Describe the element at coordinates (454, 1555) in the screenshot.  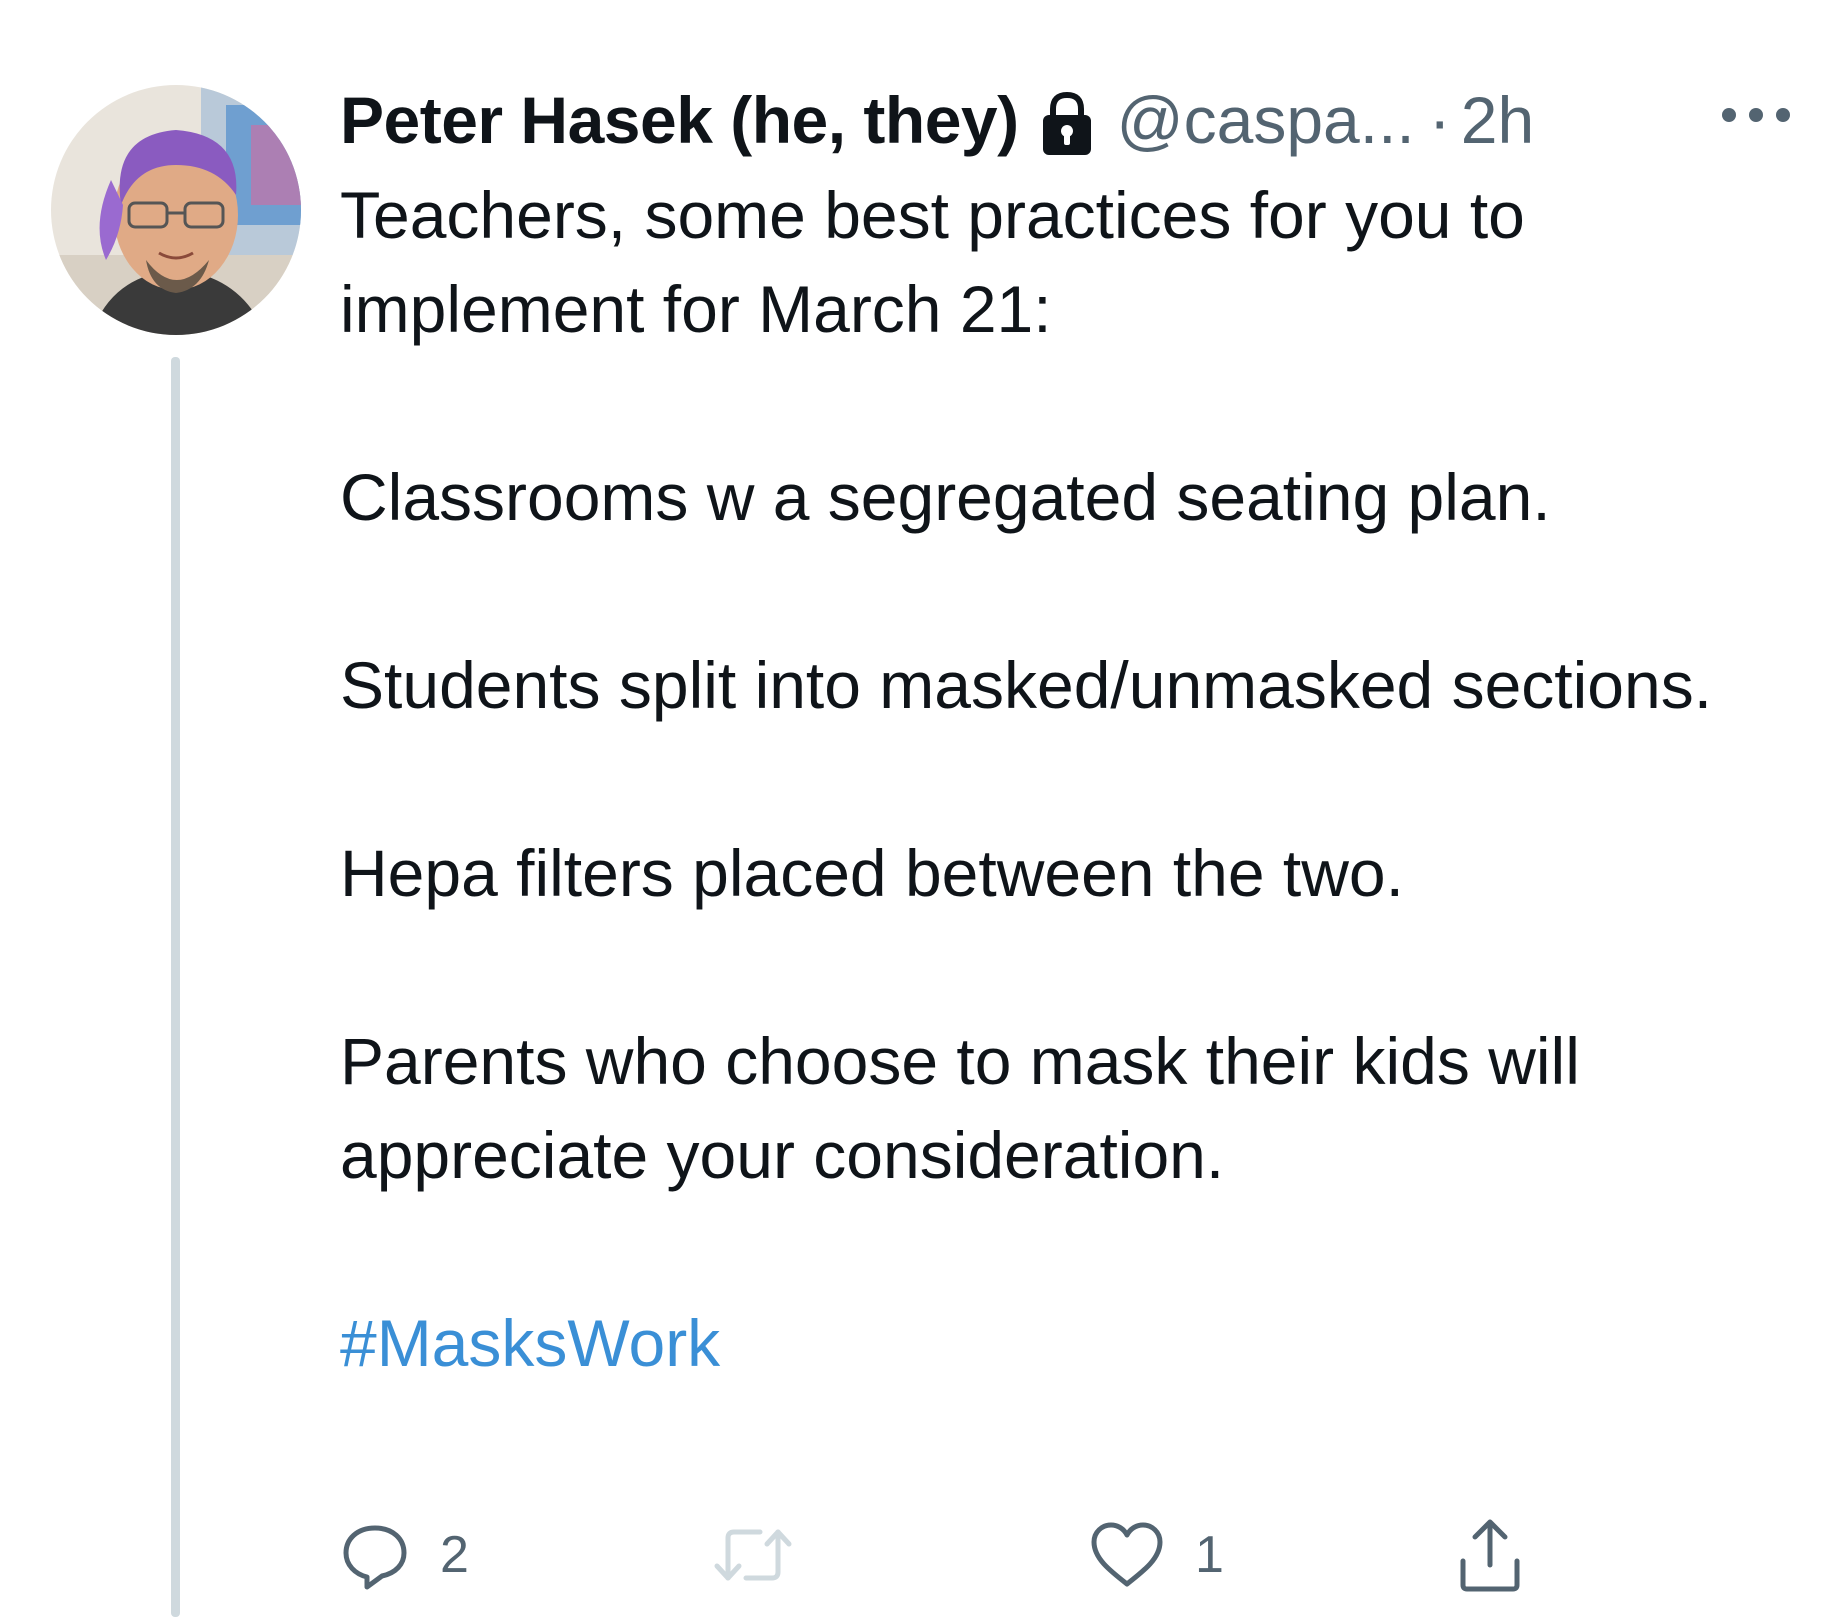
I see `reply-count: 2` at that location.